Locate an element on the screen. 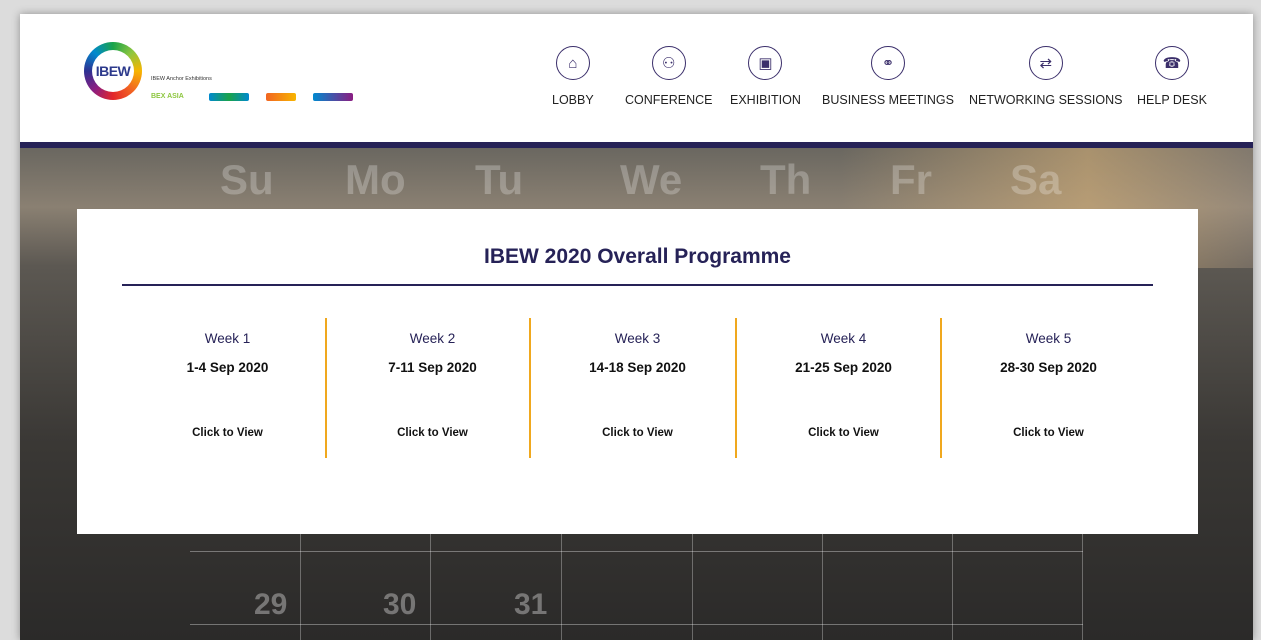  calendar-date: 31 is located at coordinates (531, 604).